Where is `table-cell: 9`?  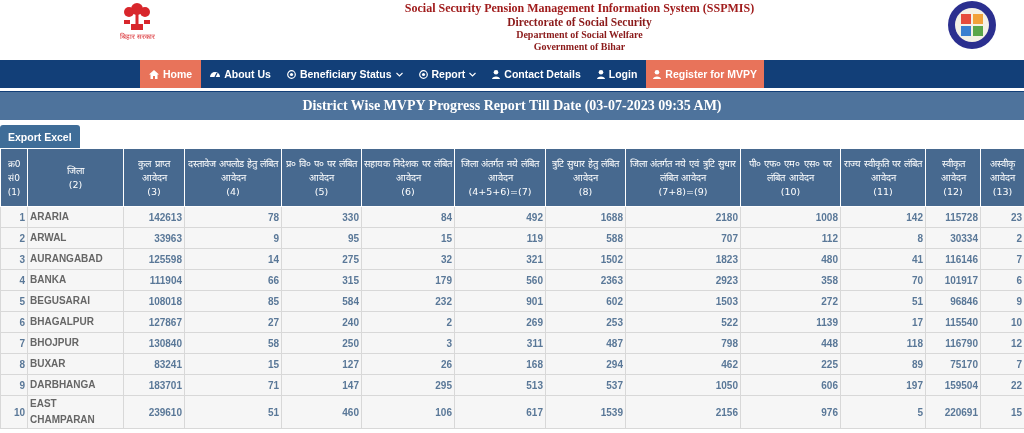
table-cell: 9 is located at coordinates (14, 385).